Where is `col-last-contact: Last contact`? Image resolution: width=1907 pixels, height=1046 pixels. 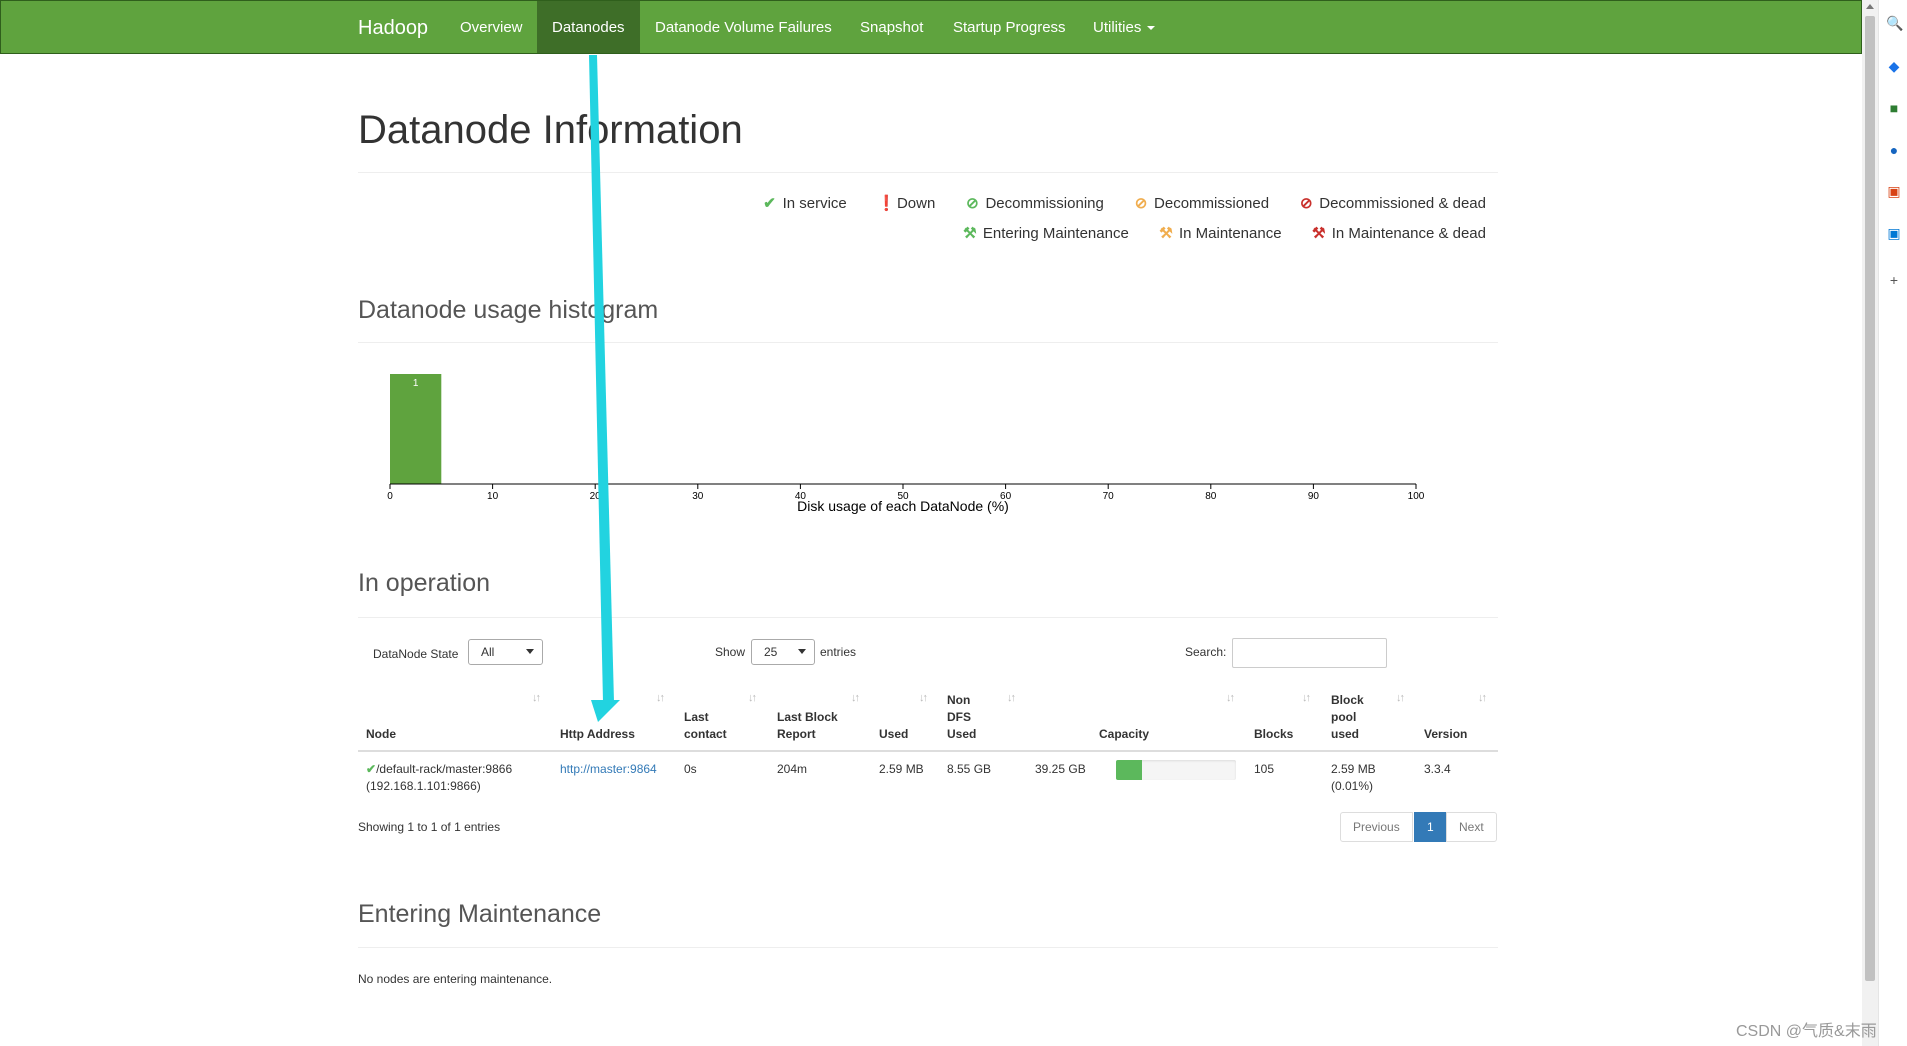 col-last-contact: Last contact is located at coordinates (705, 726).